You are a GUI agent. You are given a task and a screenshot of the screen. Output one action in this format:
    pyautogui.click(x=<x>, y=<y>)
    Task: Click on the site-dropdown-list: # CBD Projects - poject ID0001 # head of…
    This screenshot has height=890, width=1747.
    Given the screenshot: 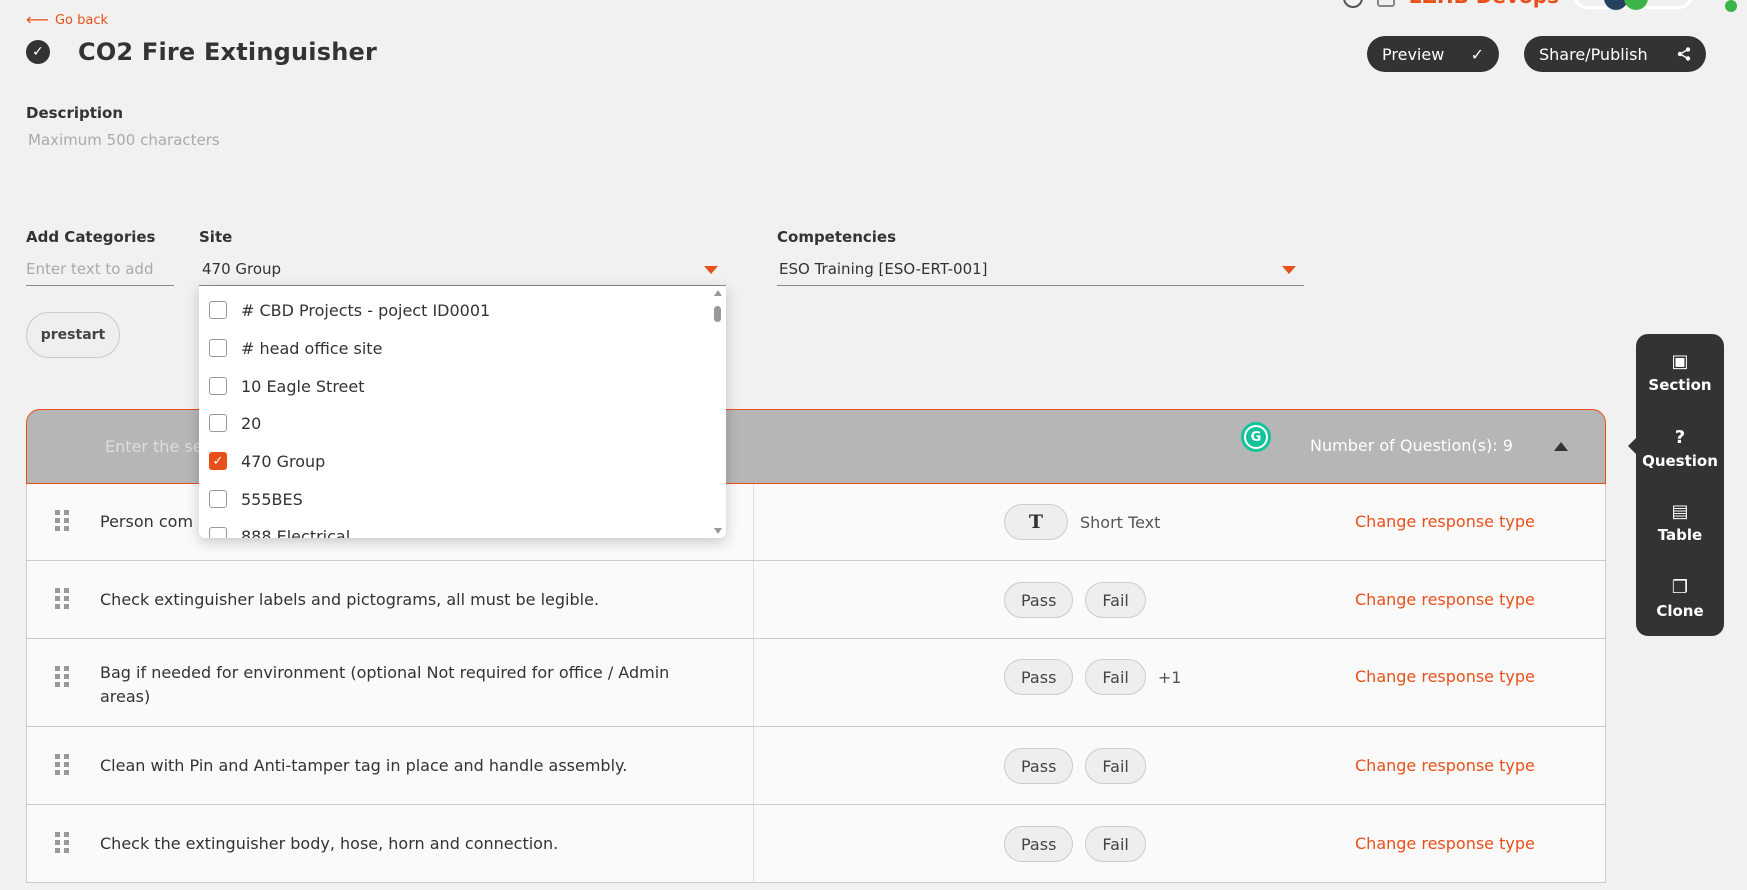 What is the action you would take?
    pyautogui.click(x=462, y=412)
    